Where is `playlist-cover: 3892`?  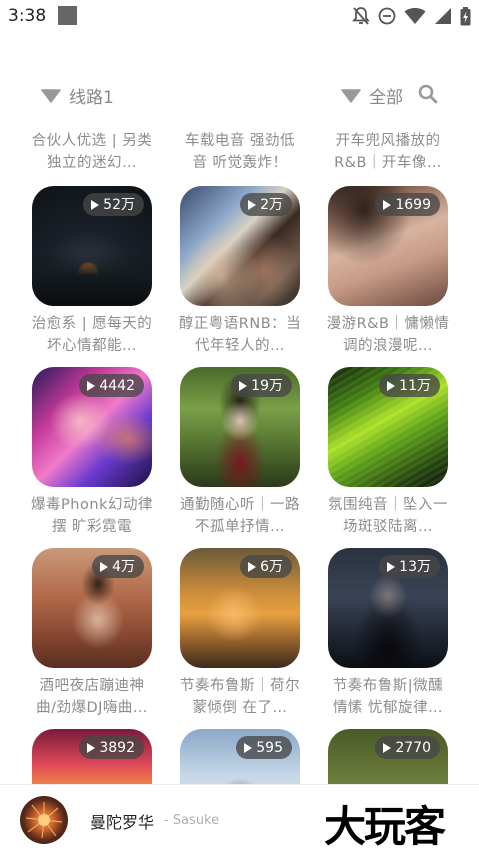 playlist-cover: 3892 is located at coordinates (92, 756).